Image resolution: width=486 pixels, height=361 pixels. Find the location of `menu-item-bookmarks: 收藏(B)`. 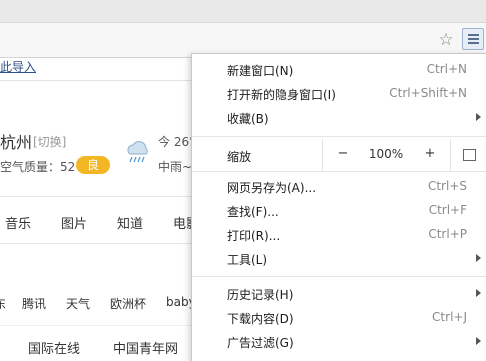

menu-item-bookmarks: 收藏(B) is located at coordinates (339, 118).